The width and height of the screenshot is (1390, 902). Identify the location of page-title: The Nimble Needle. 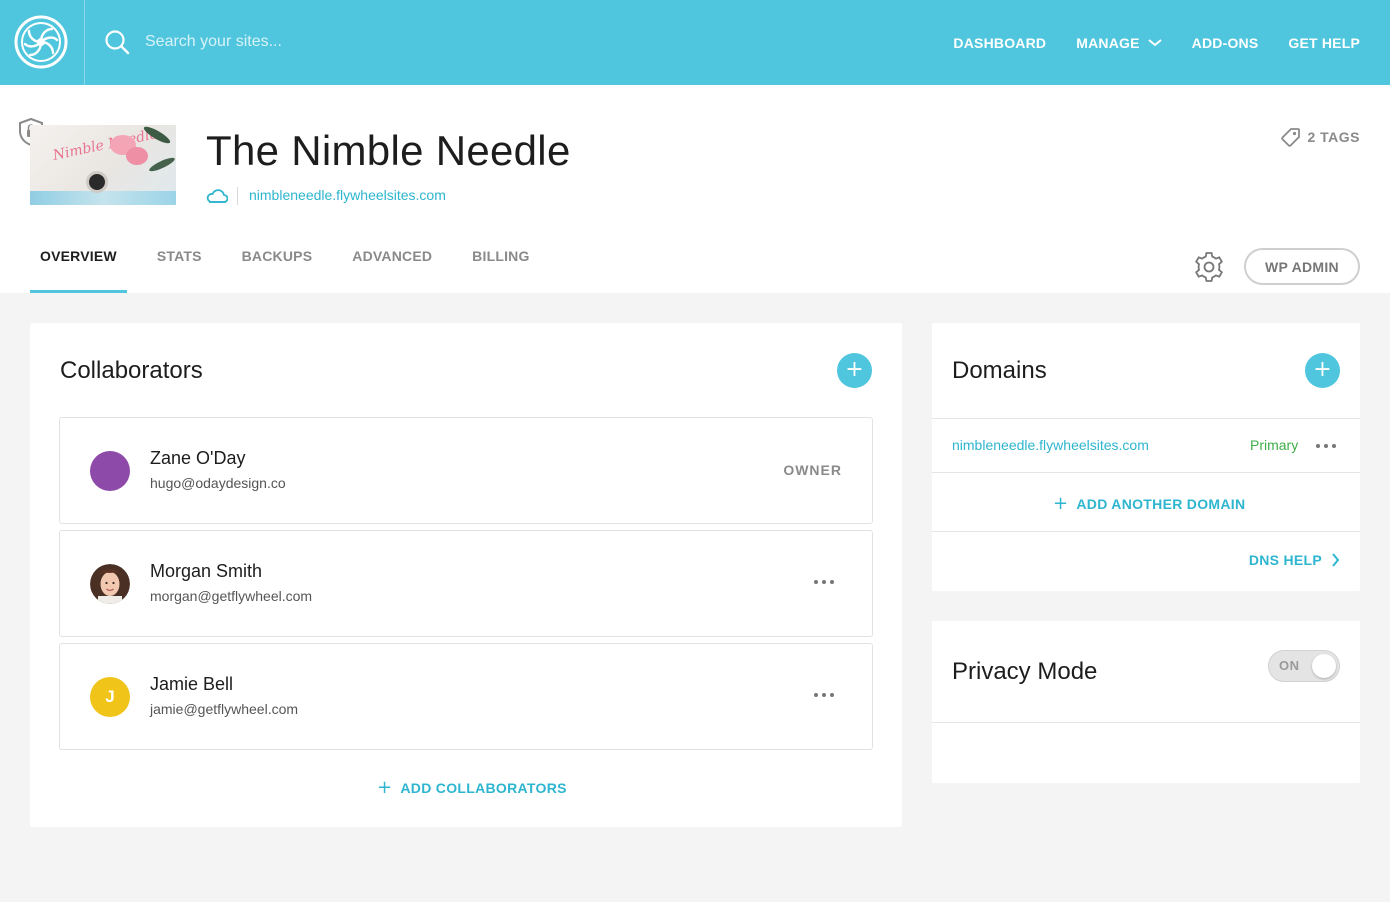
(388, 150).